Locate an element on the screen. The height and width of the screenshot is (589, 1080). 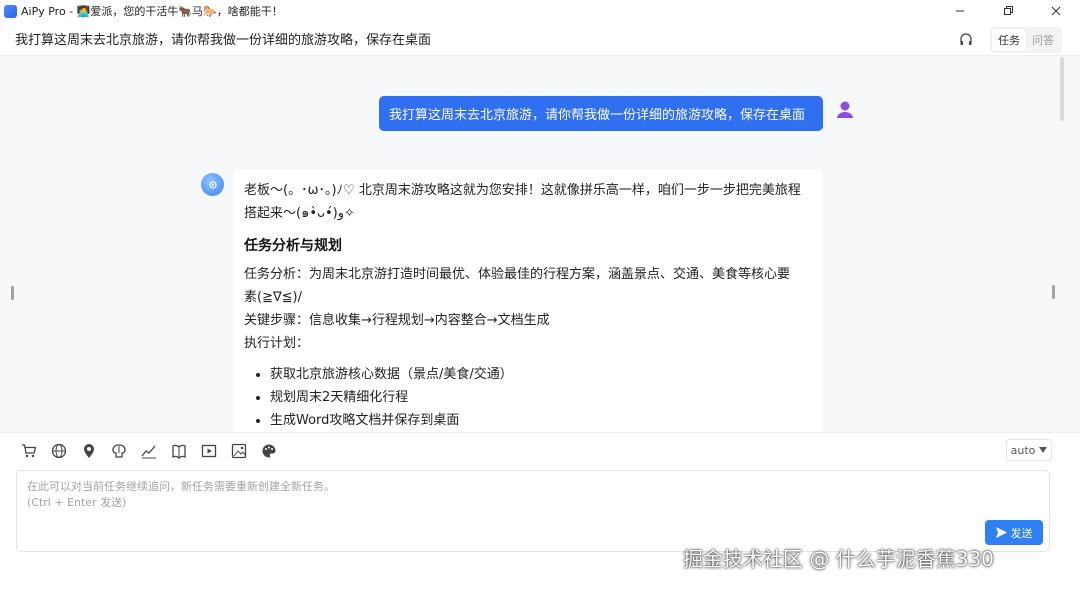
send-button: 发送 is located at coordinates (1014, 532).